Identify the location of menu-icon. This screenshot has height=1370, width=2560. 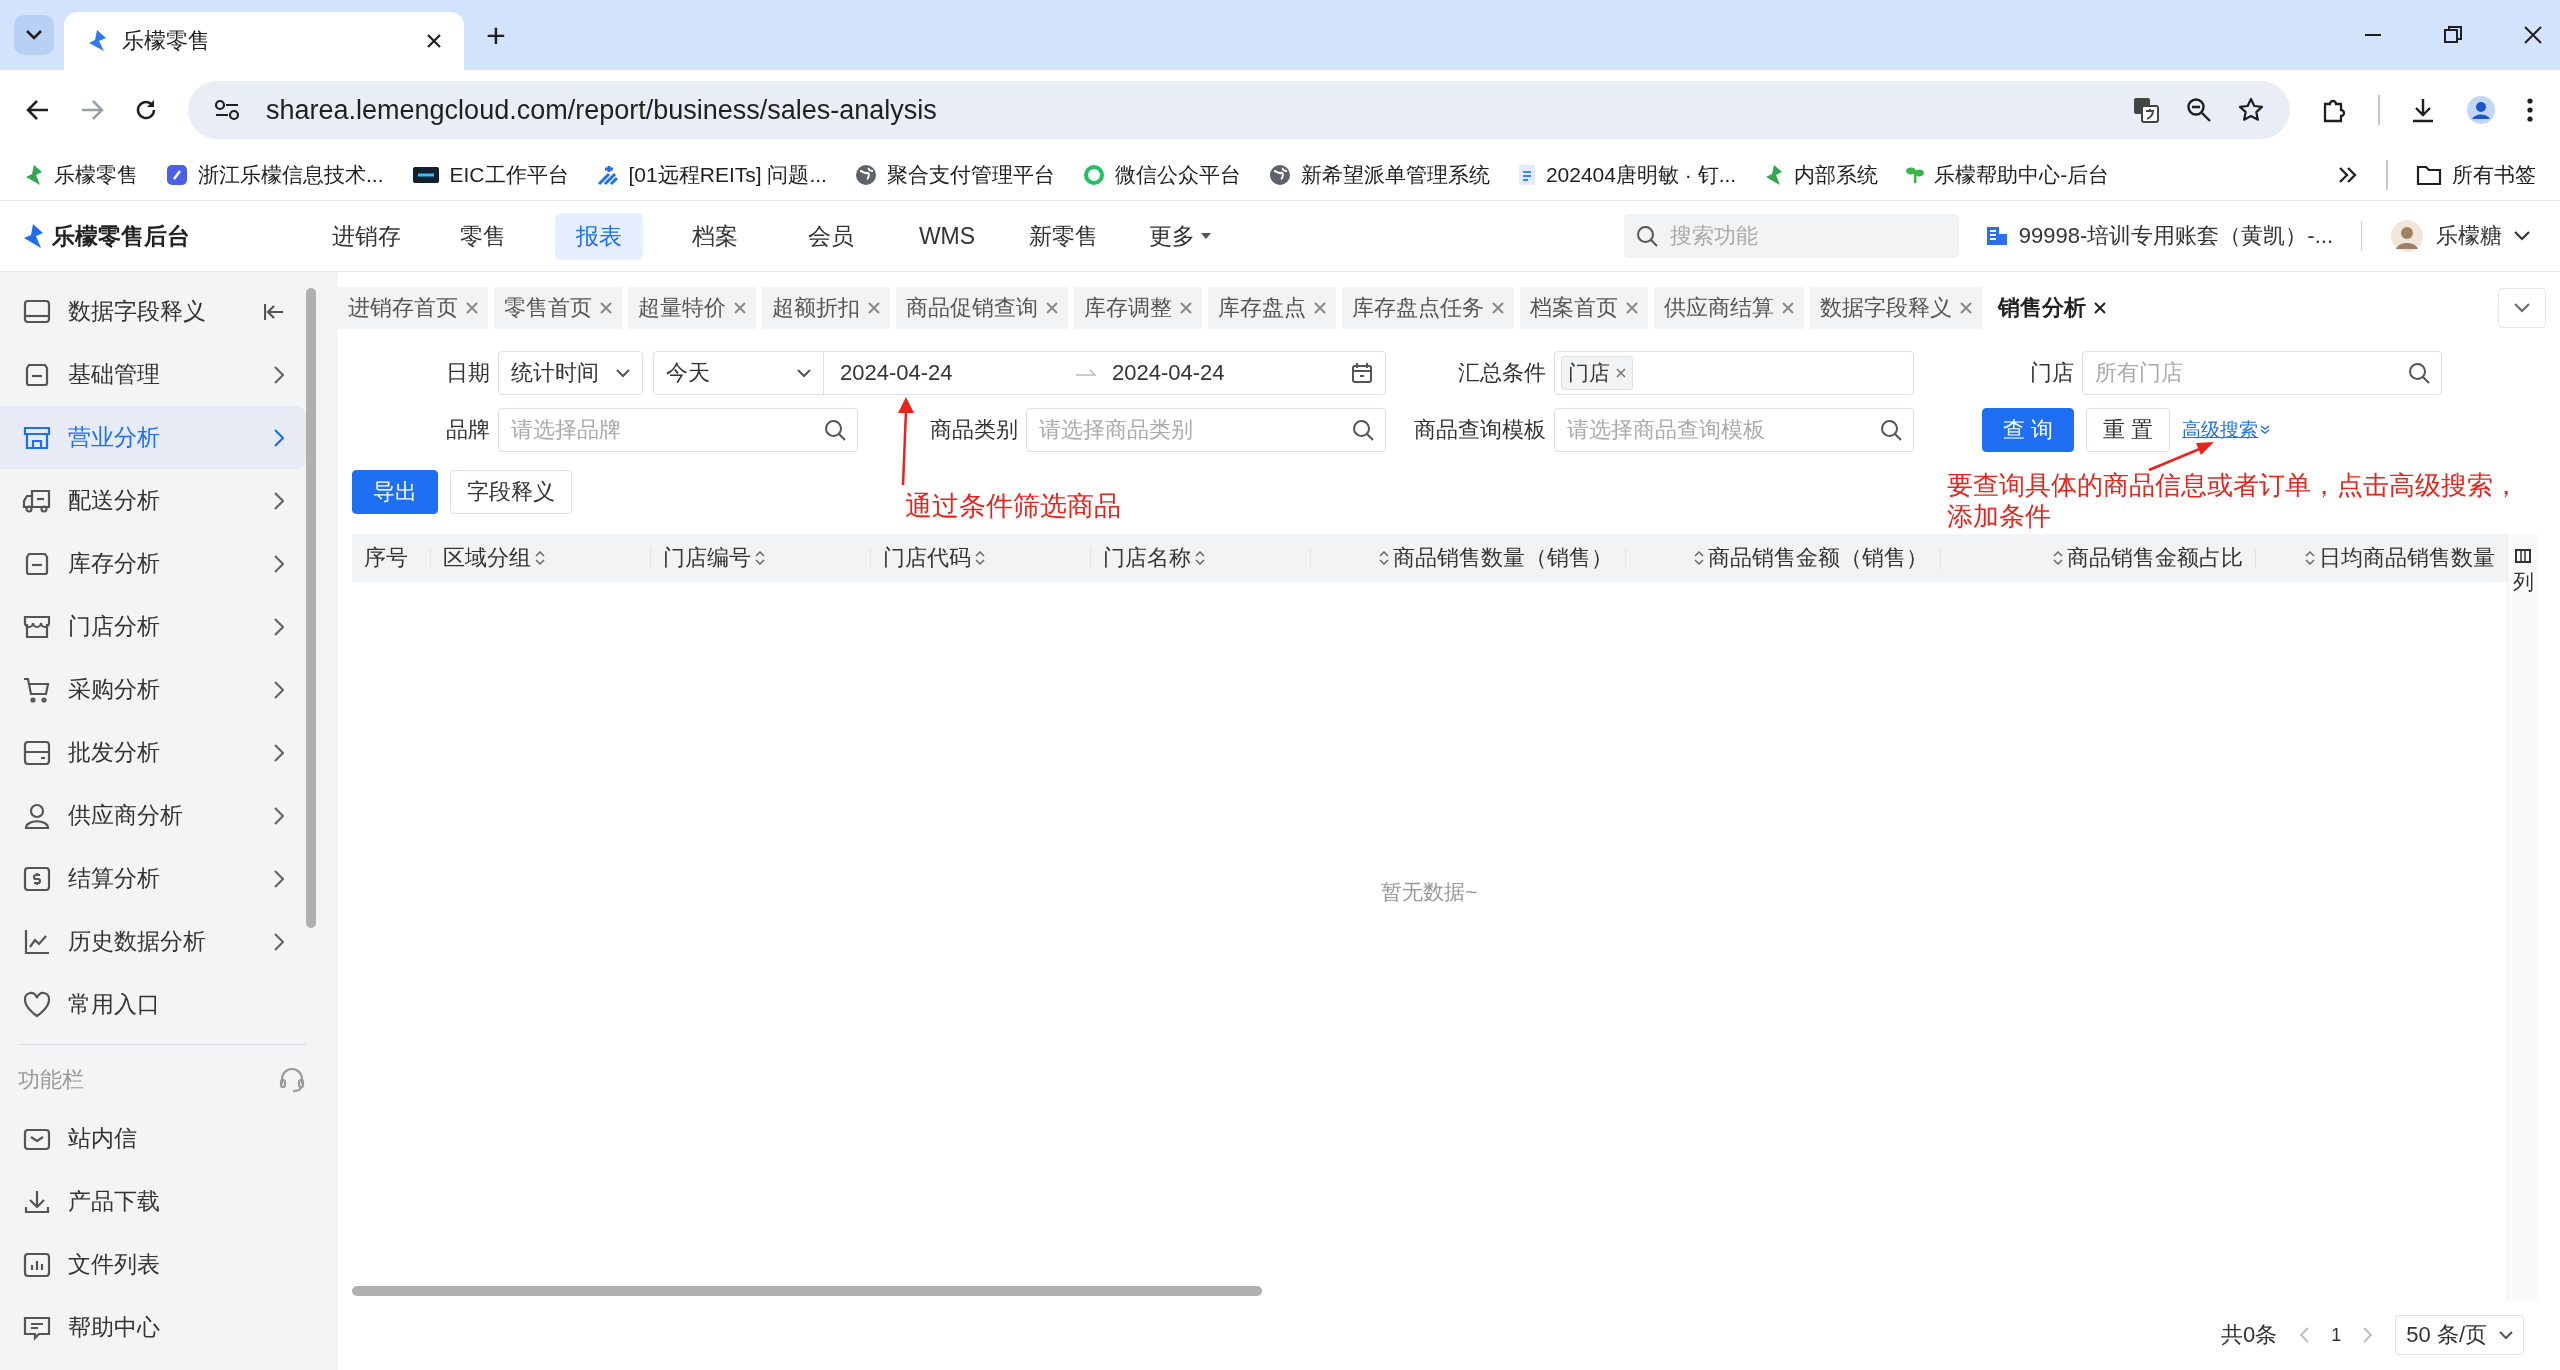
(2530, 110).